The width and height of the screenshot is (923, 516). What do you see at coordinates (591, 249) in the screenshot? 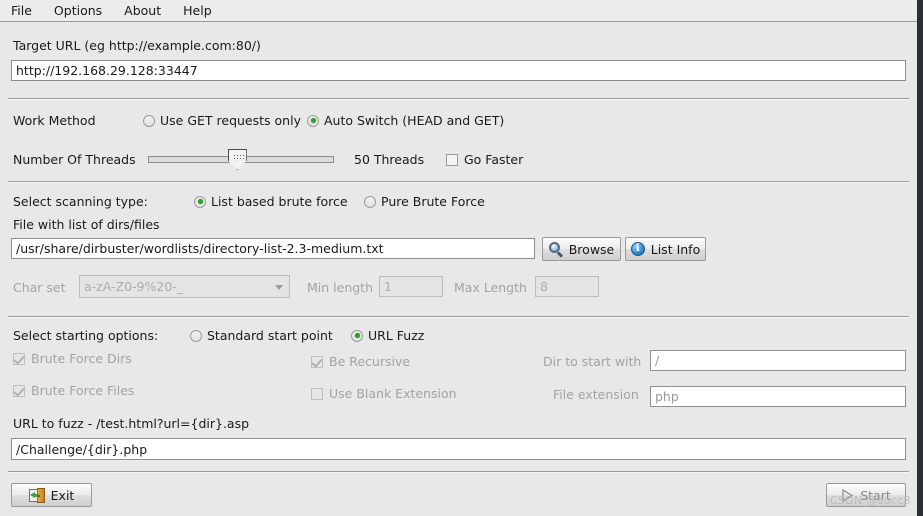
I see `browse-button-label: Browse` at bounding box center [591, 249].